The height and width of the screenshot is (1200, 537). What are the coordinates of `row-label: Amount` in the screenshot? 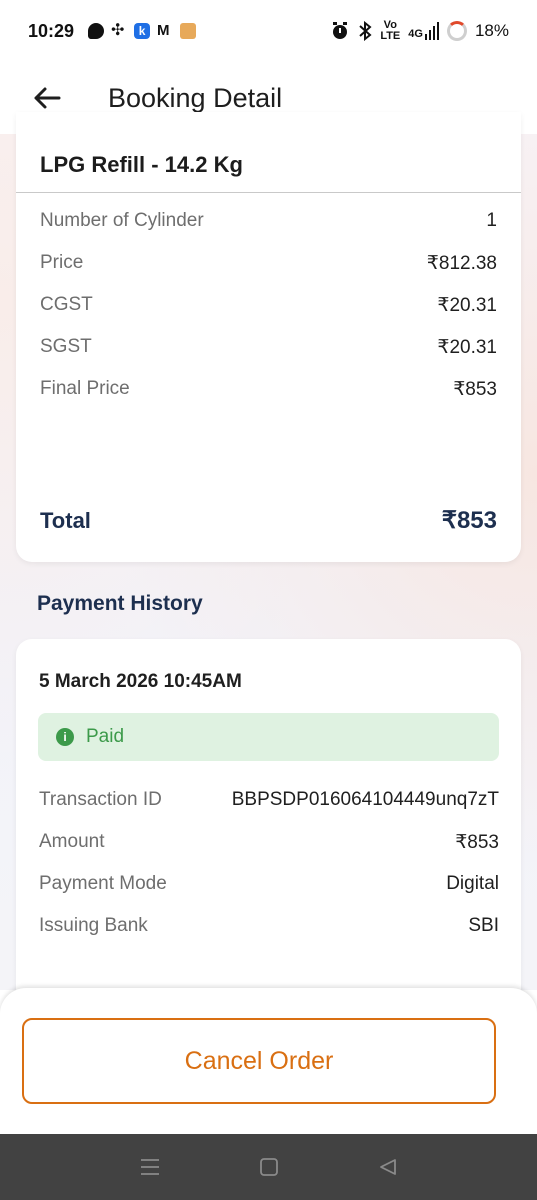 It's located at (72, 841).